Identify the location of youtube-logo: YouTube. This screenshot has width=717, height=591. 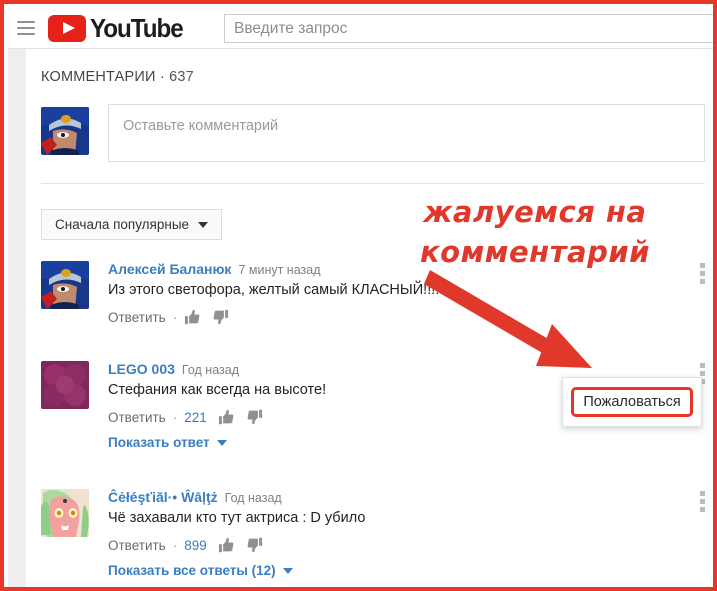
(119, 28).